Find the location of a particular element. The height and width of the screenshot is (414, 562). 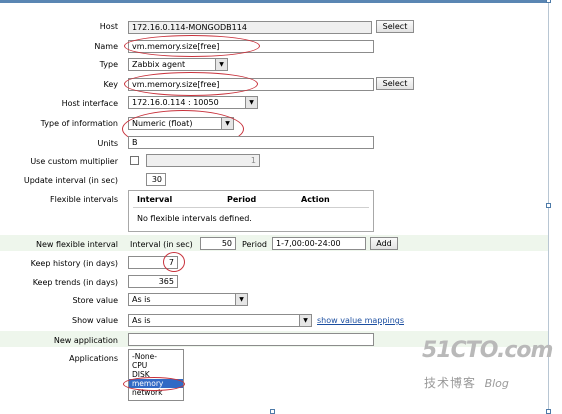

show-value-value: As is is located at coordinates (141, 320).